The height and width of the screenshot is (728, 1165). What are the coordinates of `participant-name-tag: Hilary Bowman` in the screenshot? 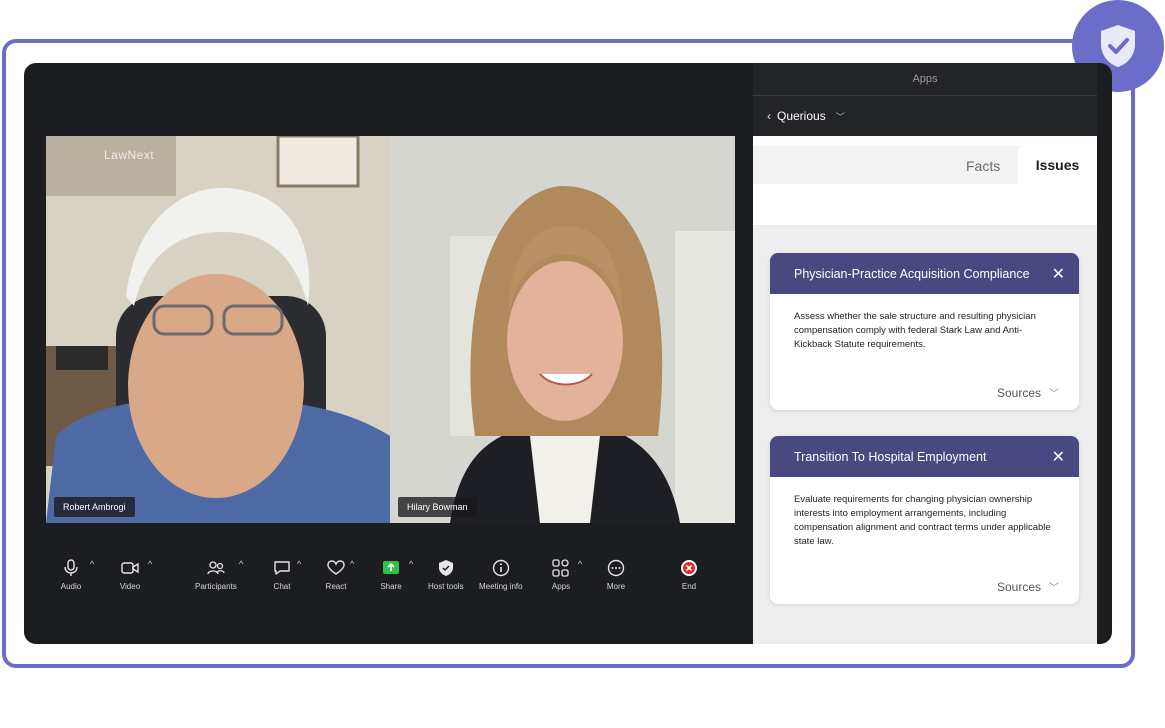 It's located at (437, 507).